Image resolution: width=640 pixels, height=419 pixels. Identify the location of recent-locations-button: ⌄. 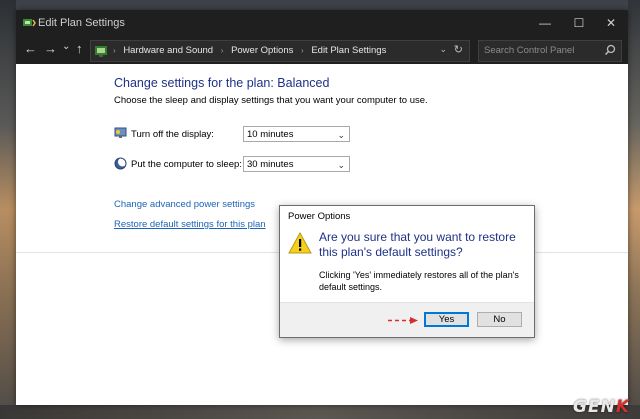
(66, 47).